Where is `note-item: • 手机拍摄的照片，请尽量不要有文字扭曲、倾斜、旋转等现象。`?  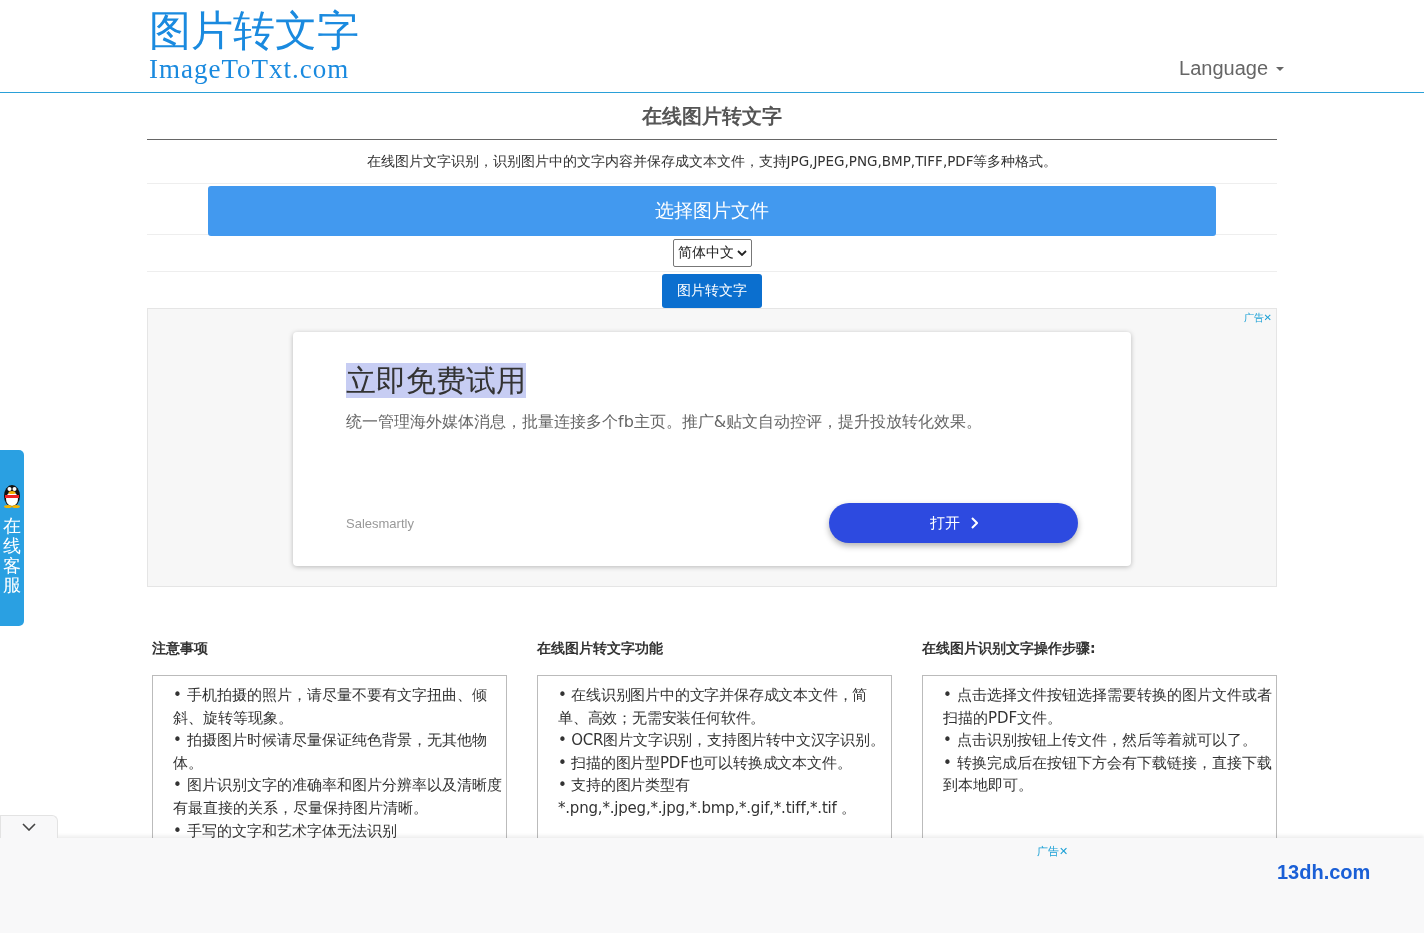 note-item: • 手机拍摄的照片，请尽量不要有文字扭曲、倾斜、旋转等现象。 is located at coordinates (330, 707).